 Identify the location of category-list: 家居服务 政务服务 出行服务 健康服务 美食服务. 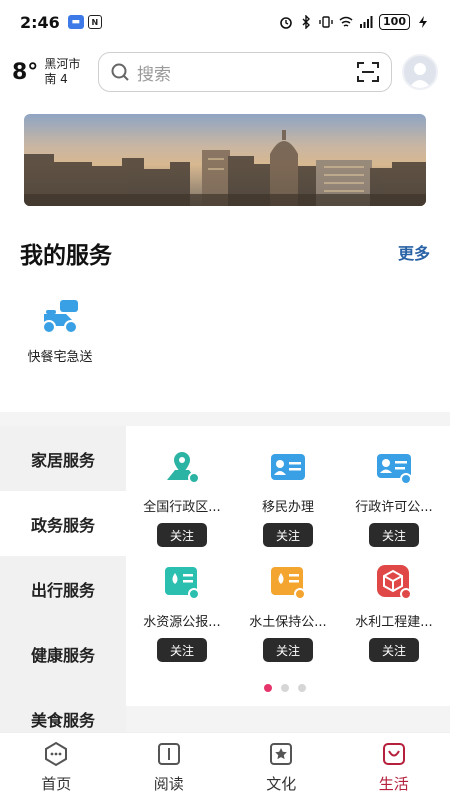
(63, 588).